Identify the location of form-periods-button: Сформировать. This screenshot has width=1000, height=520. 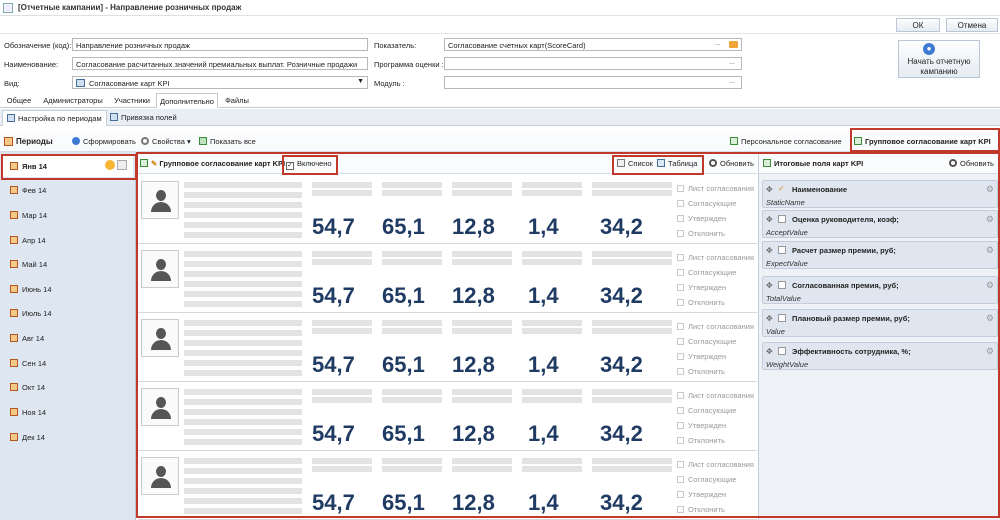
(104, 141).